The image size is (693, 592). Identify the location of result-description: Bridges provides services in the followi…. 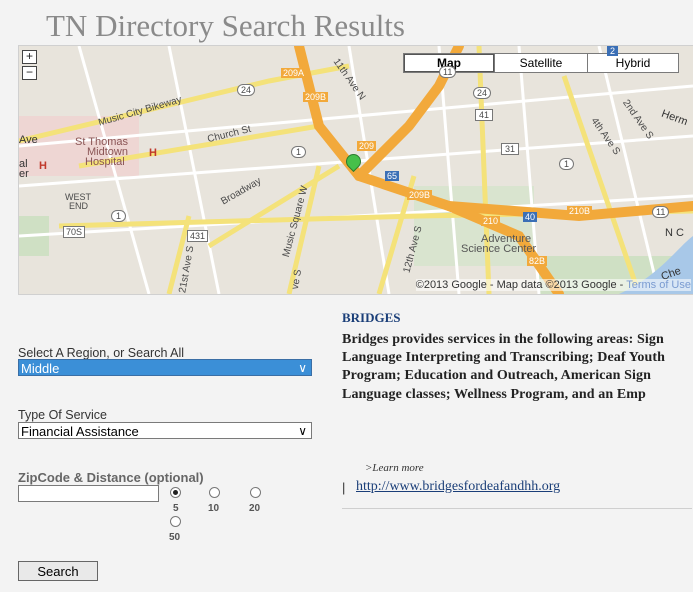
(504, 367).